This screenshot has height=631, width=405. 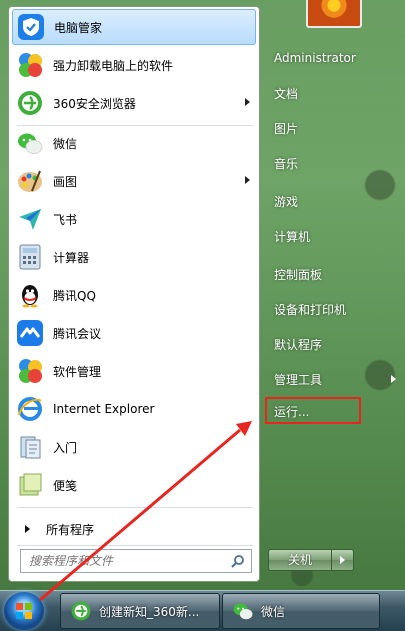 I want to click on right-item-devices-printers: 设备和打印机, so click(x=333, y=309).